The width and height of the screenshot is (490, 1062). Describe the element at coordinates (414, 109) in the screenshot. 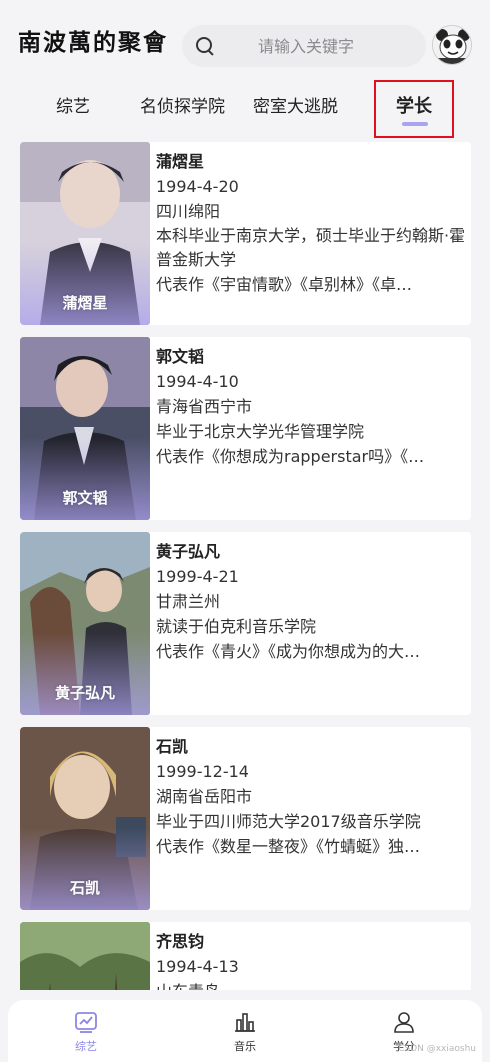

I see `active-tab-highlight-box` at that location.